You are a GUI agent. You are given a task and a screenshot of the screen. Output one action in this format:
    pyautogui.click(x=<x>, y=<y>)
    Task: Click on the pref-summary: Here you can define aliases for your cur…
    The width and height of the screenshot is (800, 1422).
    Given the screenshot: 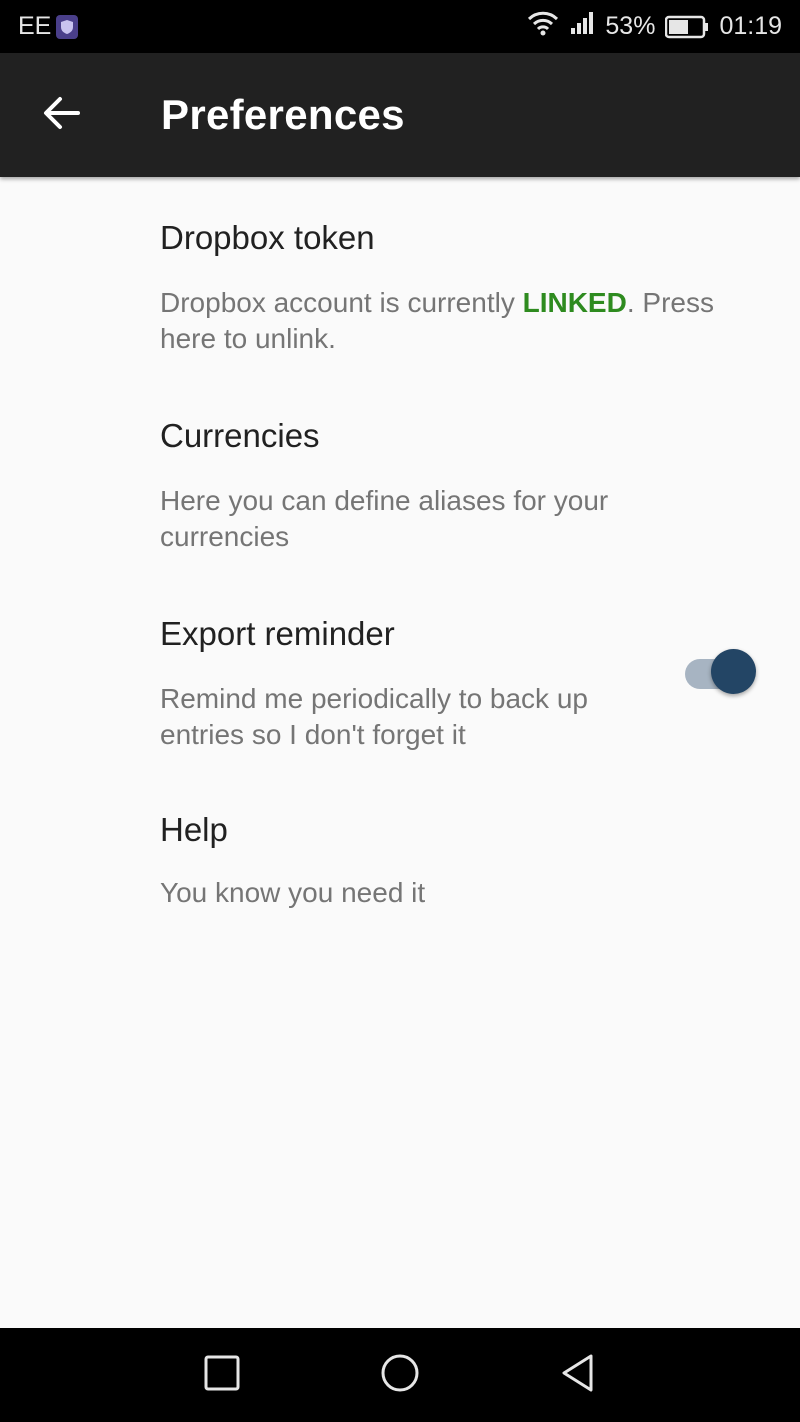 What is the action you would take?
    pyautogui.click(x=384, y=518)
    